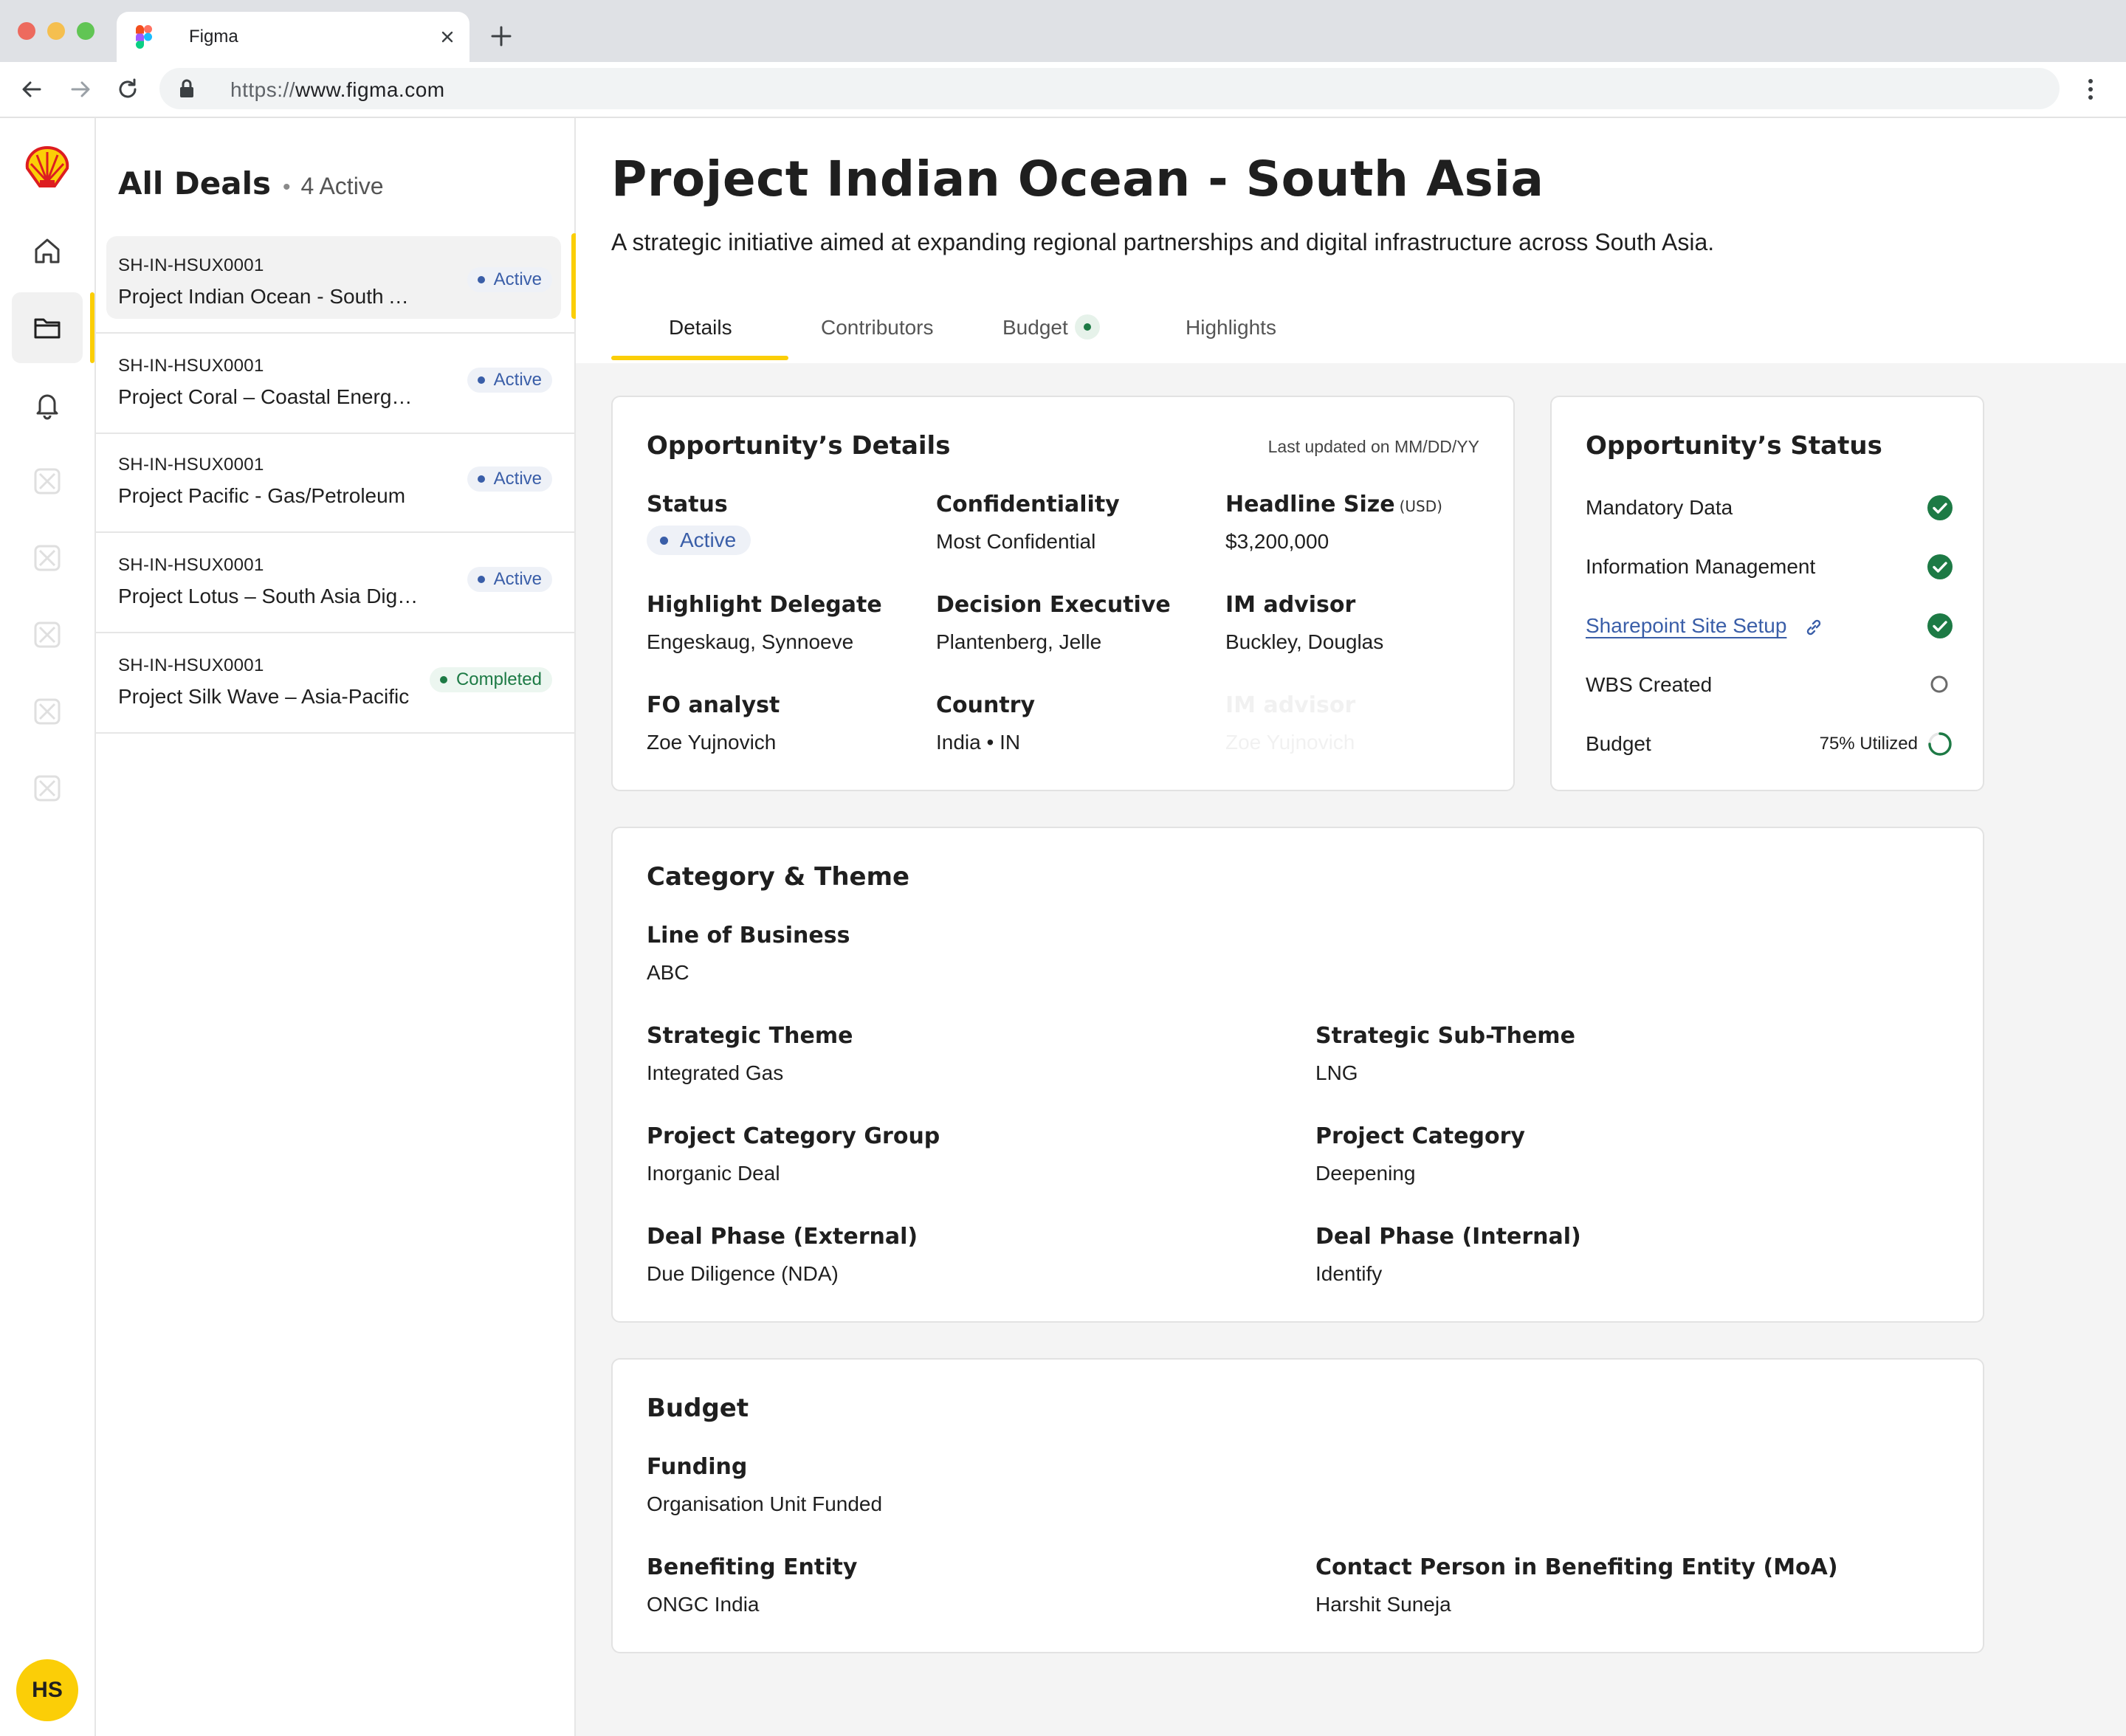 The image size is (2126, 1736). I want to click on delegate-value: Engeskaug, Synnoeve, so click(751, 641).